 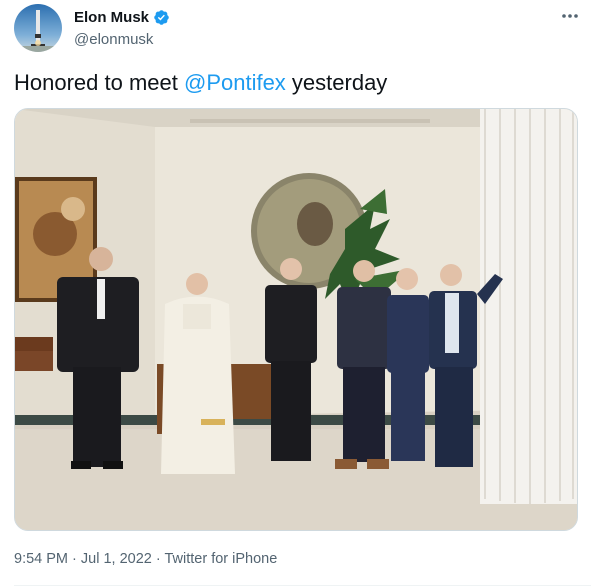 What do you see at coordinates (116, 559) in the screenshot?
I see `tweet-date: Jul 1, 2022` at bounding box center [116, 559].